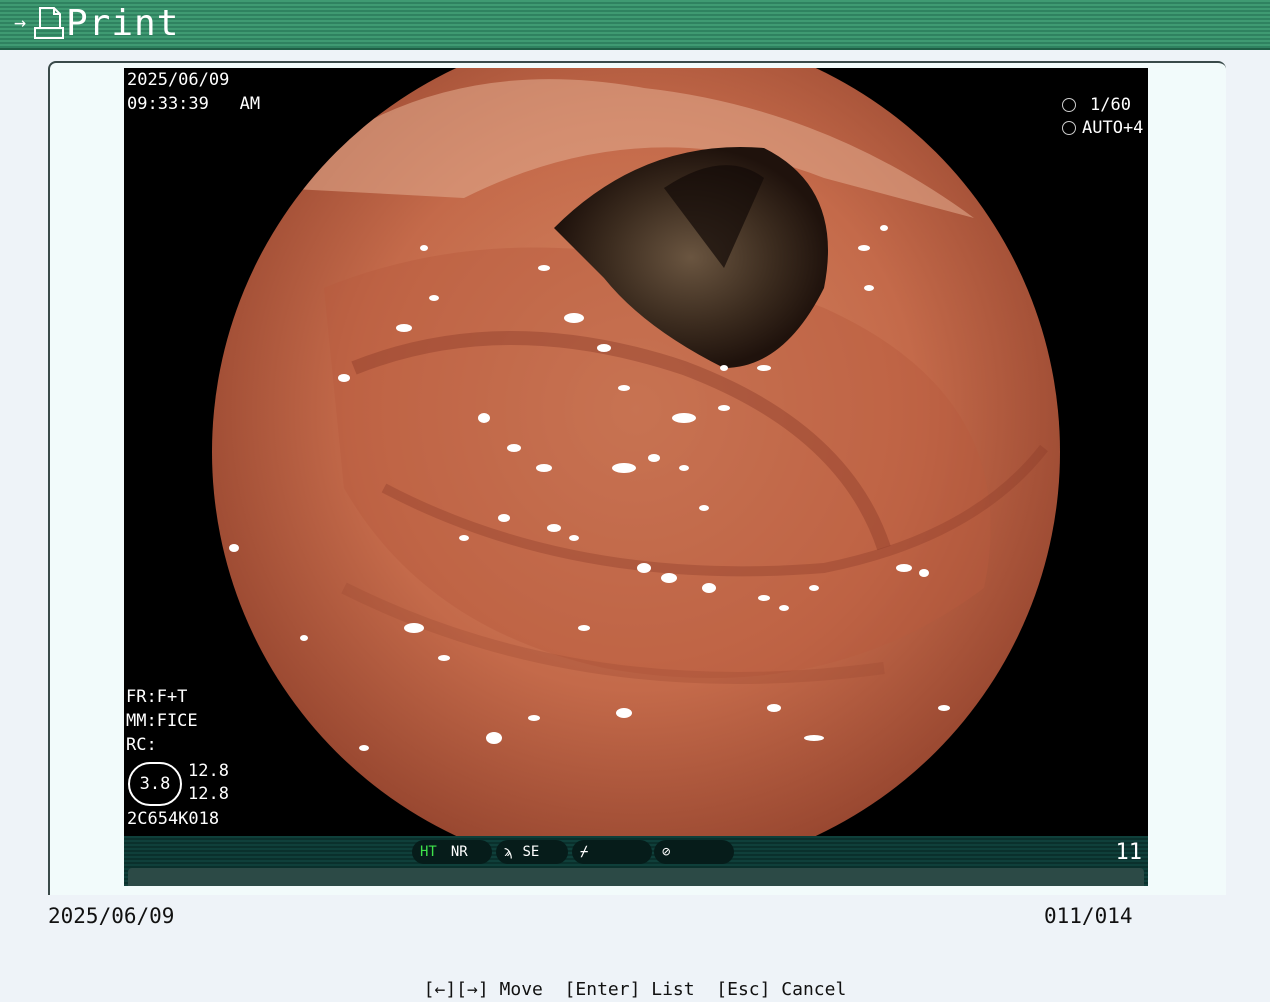 The width and height of the screenshot is (1270, 1002). What do you see at coordinates (584, 852) in the screenshot?
I see `lightning-icon: ⌿` at bounding box center [584, 852].